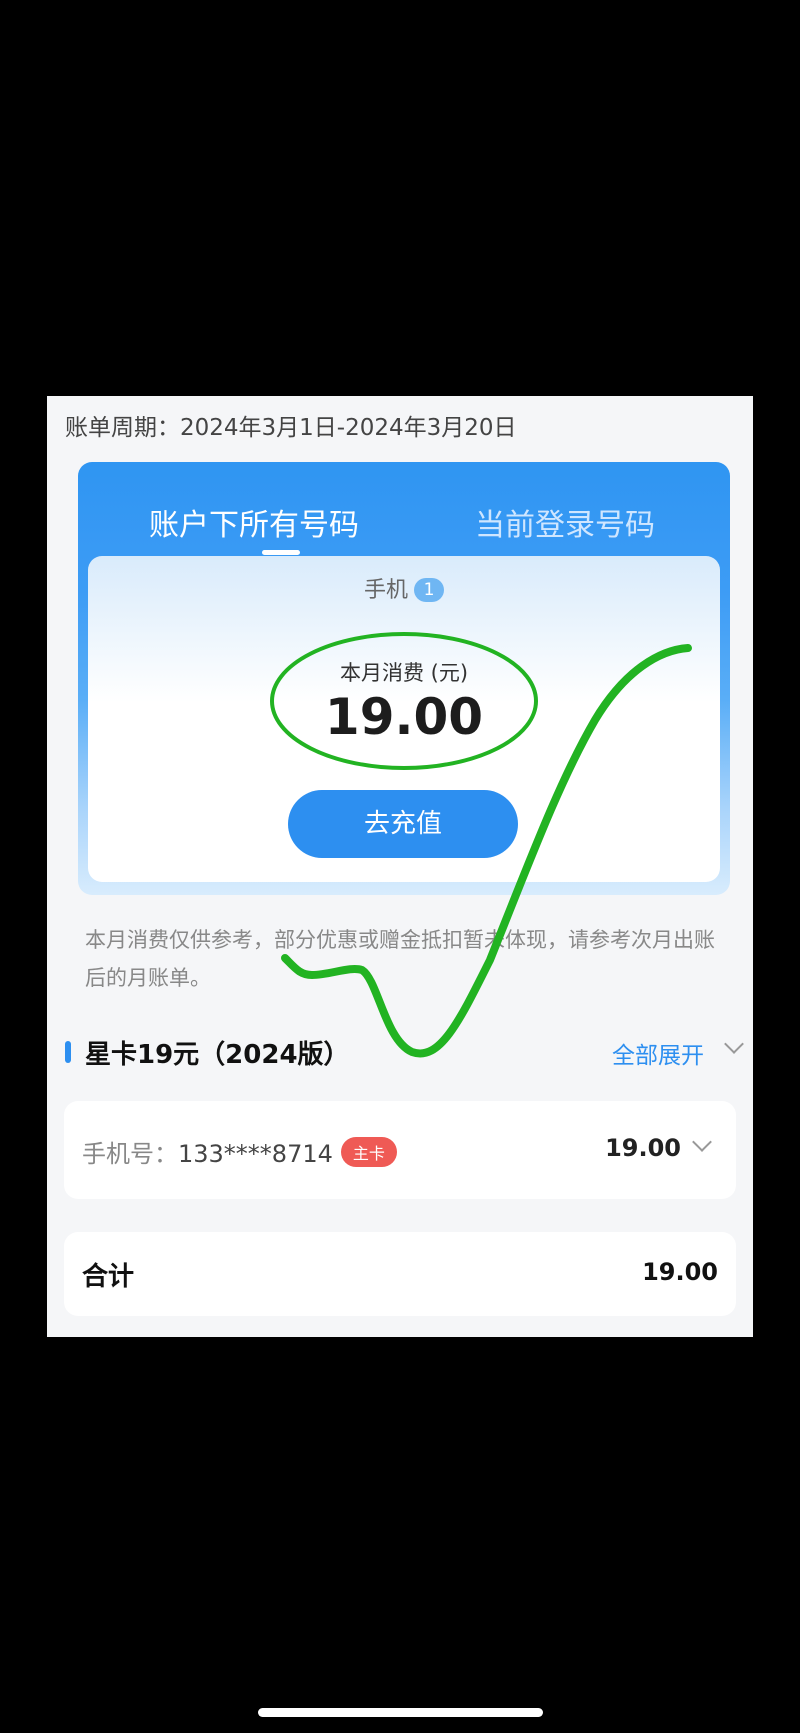 Image resolution: width=800 pixels, height=1733 pixels. I want to click on phone-line-amount: 19.00, so click(643, 1148).